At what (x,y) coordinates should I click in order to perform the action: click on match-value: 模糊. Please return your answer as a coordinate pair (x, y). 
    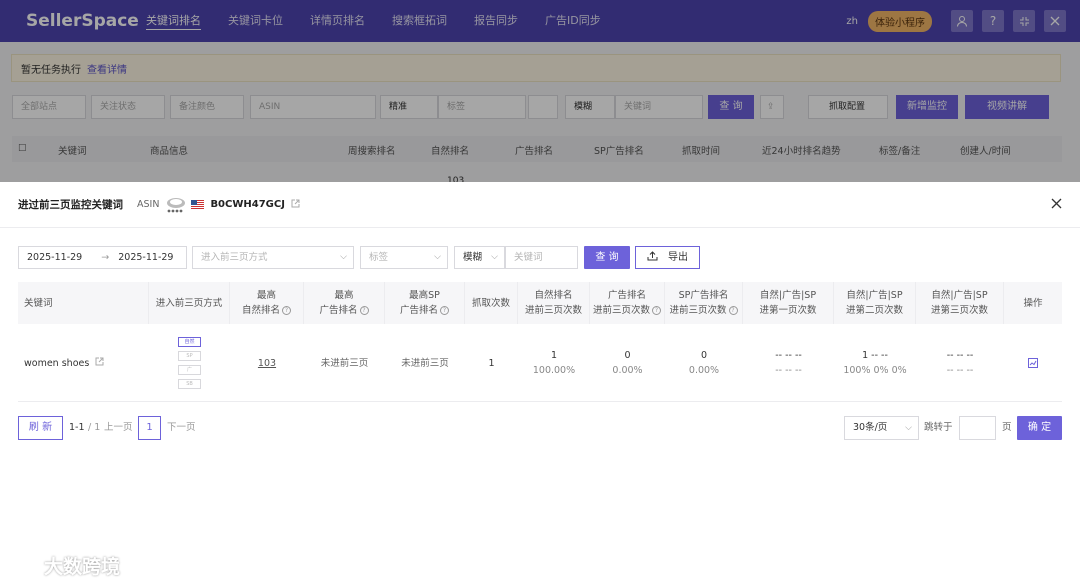
    Looking at the image, I should click on (473, 257).